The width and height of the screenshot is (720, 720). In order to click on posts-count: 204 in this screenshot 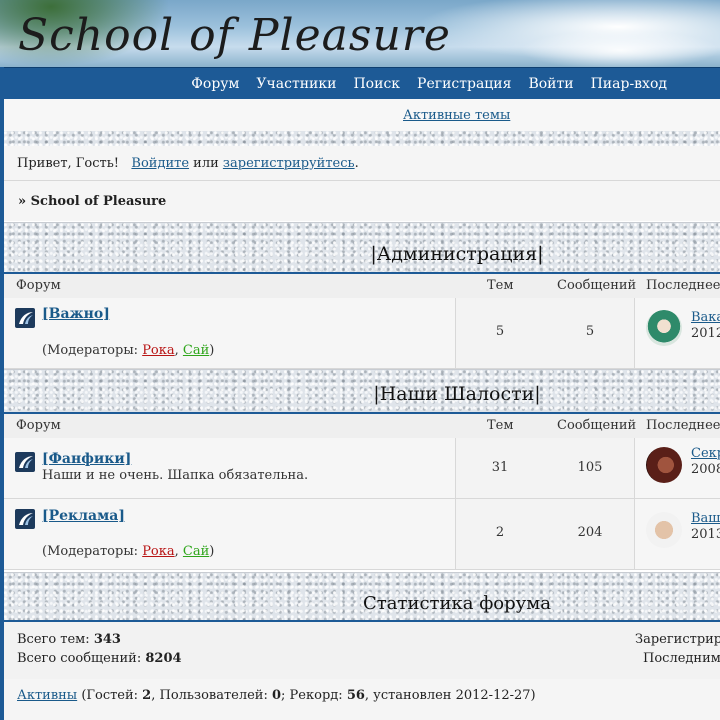, I will do `click(590, 532)`.